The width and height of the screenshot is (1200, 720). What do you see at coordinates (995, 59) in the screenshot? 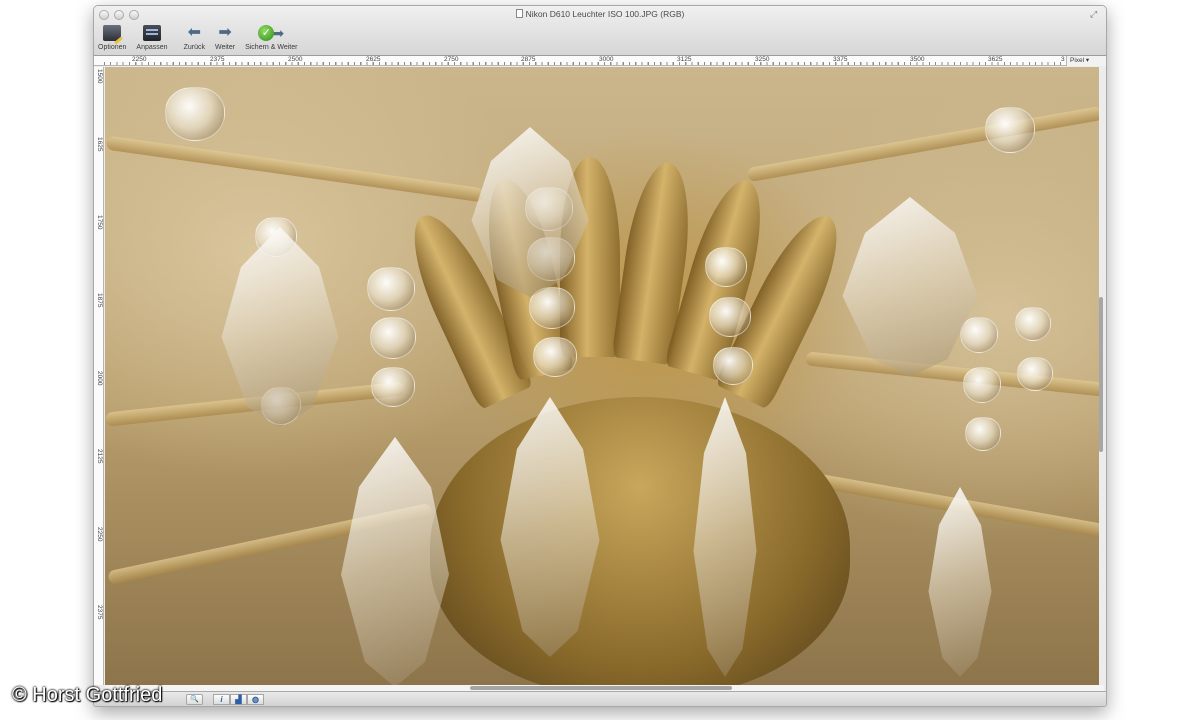
I see `ruler-h-label: 3625` at bounding box center [995, 59].